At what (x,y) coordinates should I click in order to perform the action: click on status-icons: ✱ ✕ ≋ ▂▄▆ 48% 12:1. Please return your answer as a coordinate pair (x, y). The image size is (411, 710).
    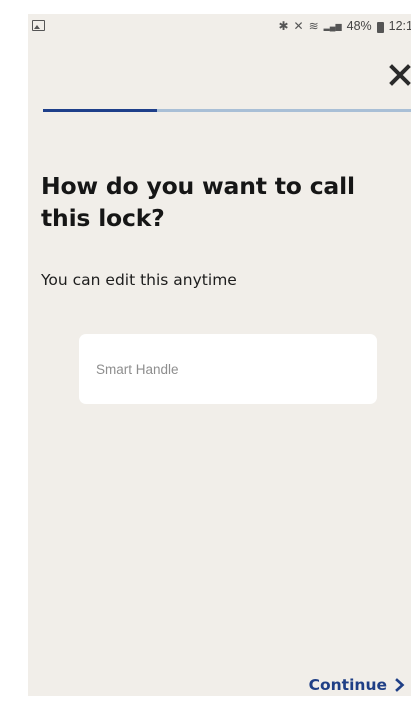
    Looking at the image, I should click on (344, 26).